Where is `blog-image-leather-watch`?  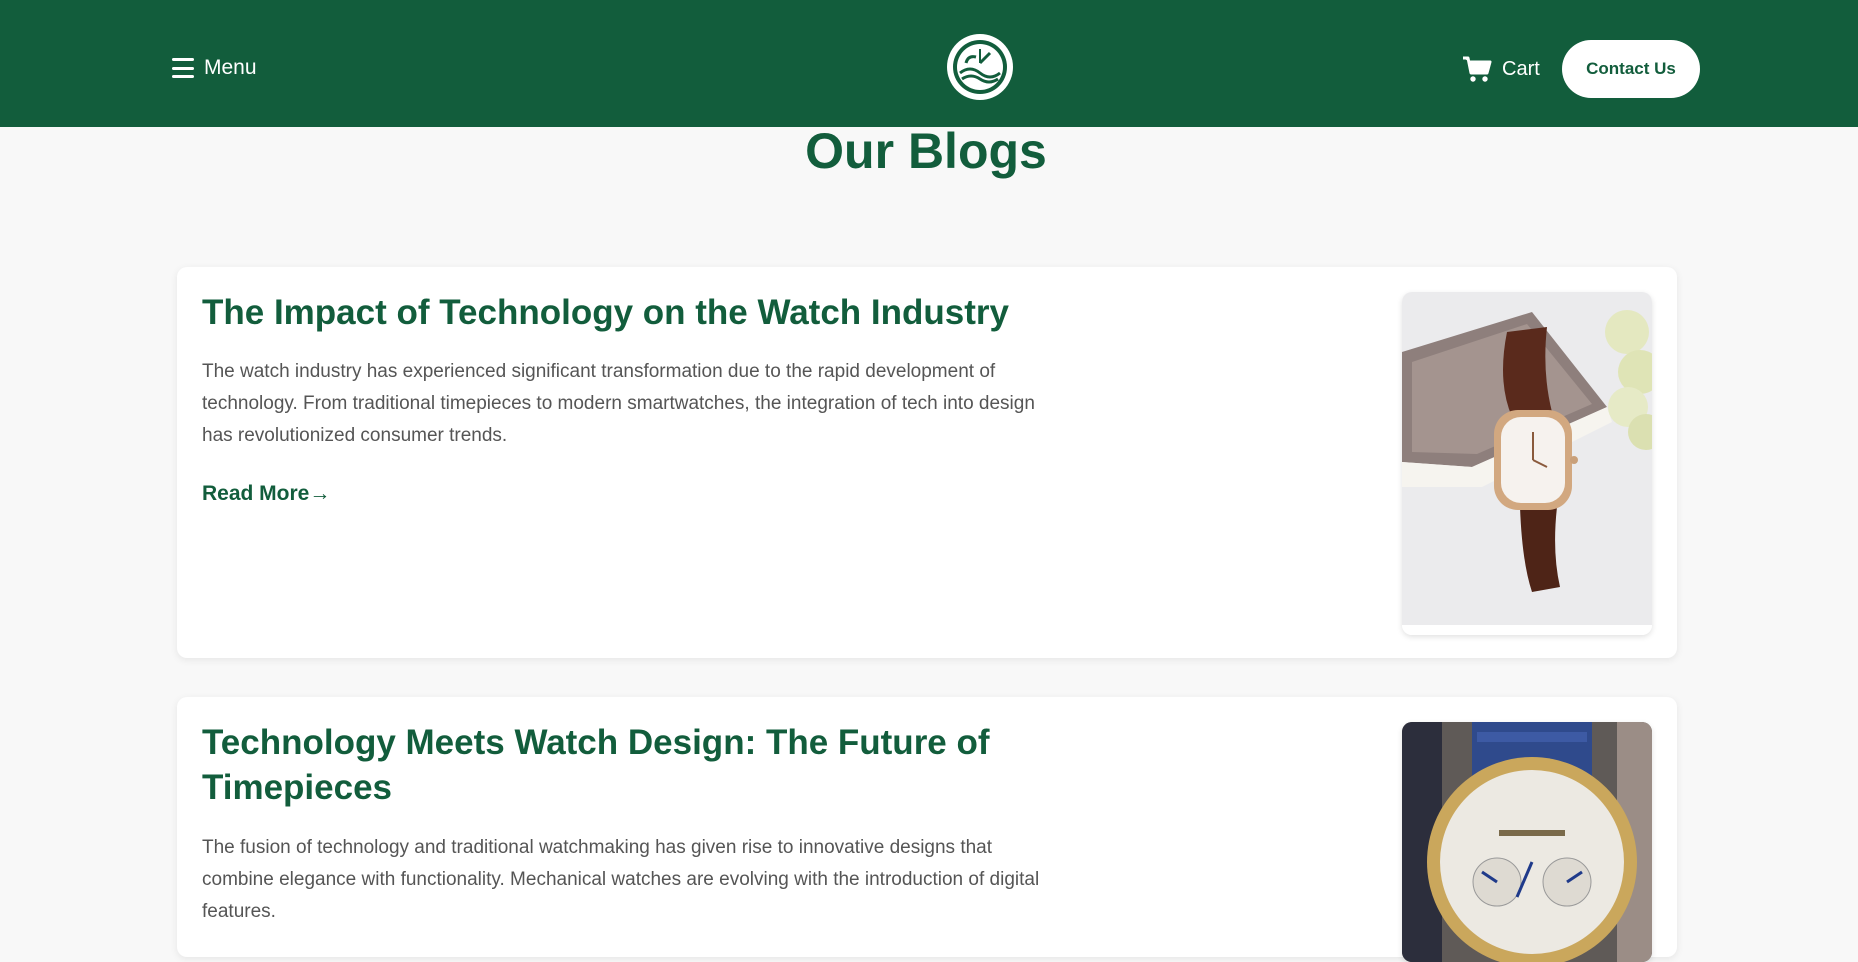
blog-image-leather-watch is located at coordinates (1527, 463).